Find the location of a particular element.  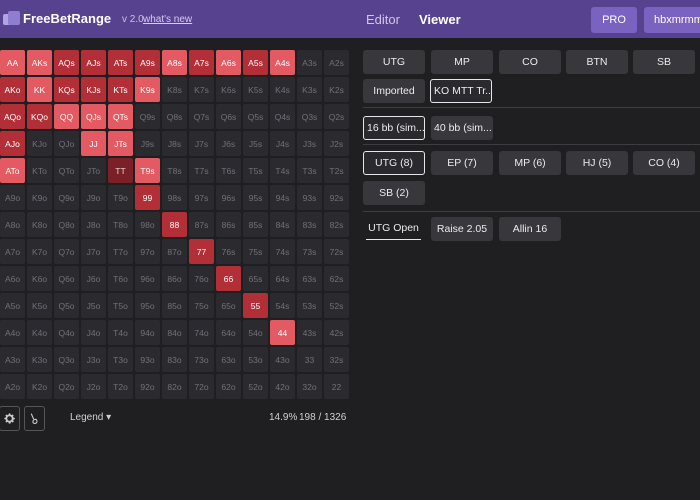

hand-cell-T3s: T3s is located at coordinates (309, 170).